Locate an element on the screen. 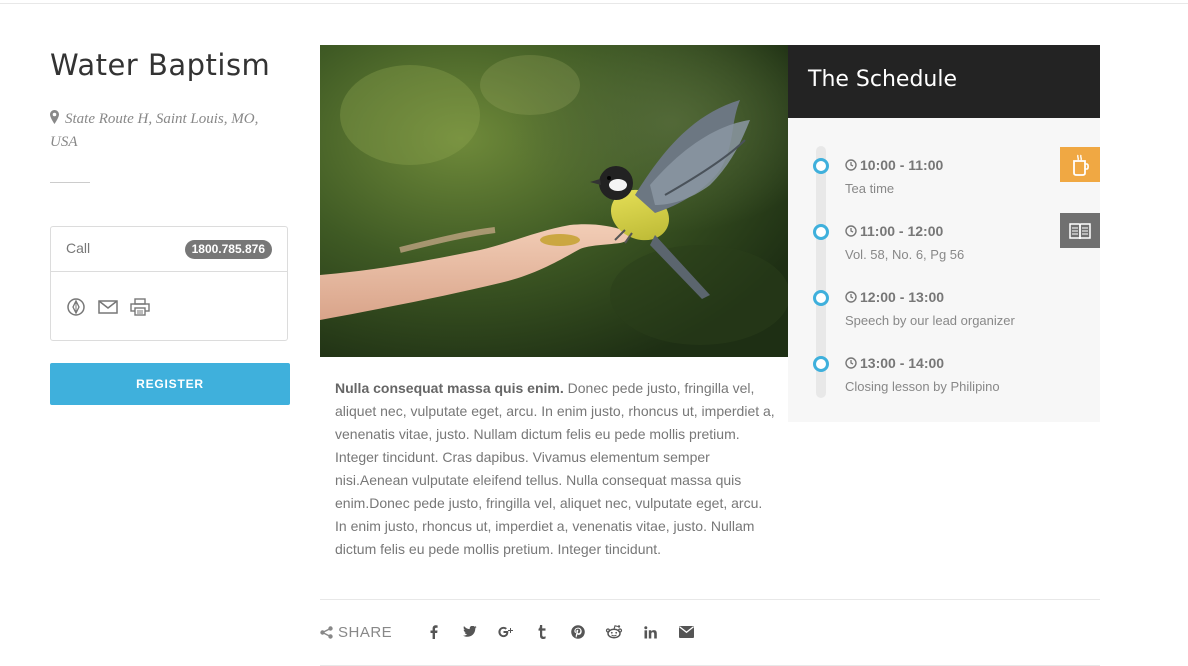 The height and width of the screenshot is (666, 1188). contact-icons is located at coordinates (108, 307).